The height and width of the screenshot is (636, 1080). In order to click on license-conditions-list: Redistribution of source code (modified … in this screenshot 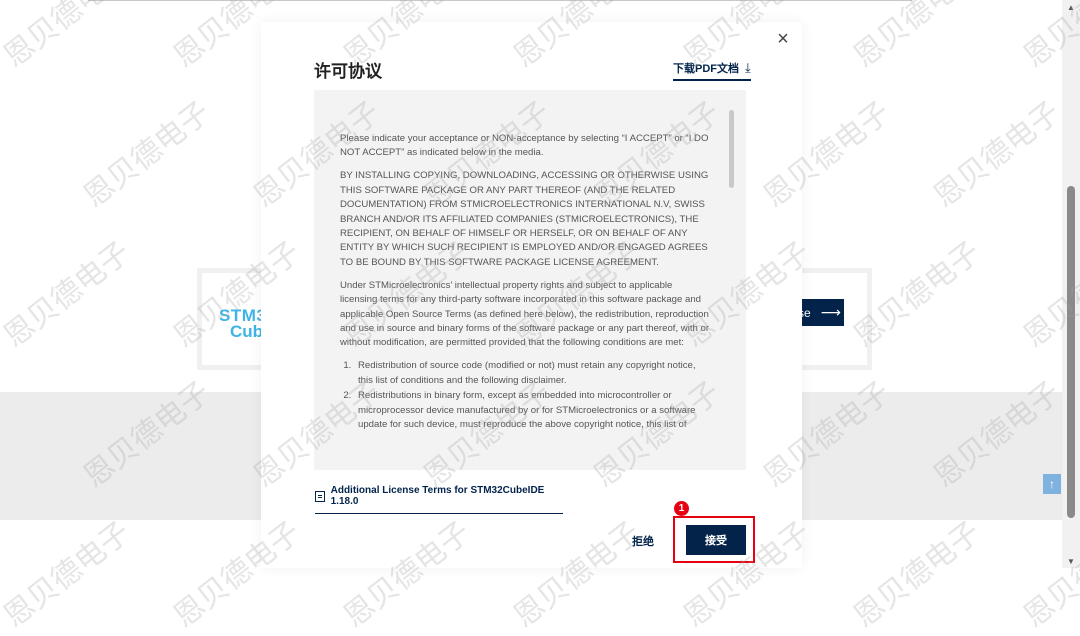, I will do `click(526, 395)`.